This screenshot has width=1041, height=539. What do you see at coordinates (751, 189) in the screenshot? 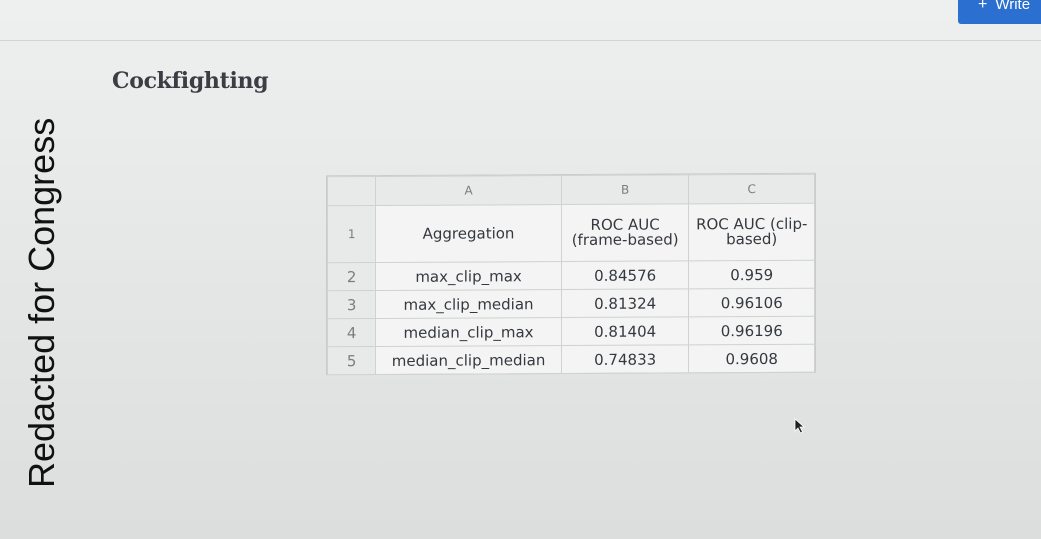
I see `column-header-c: C` at bounding box center [751, 189].